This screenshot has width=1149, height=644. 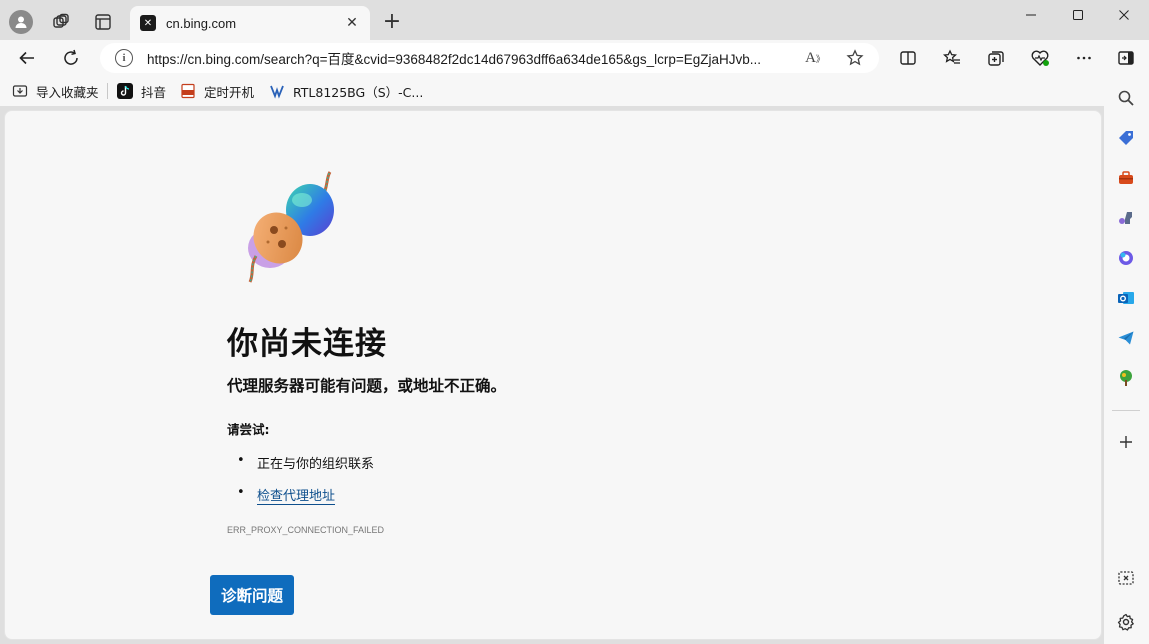 I want to click on back-button, so click(x=27, y=58).